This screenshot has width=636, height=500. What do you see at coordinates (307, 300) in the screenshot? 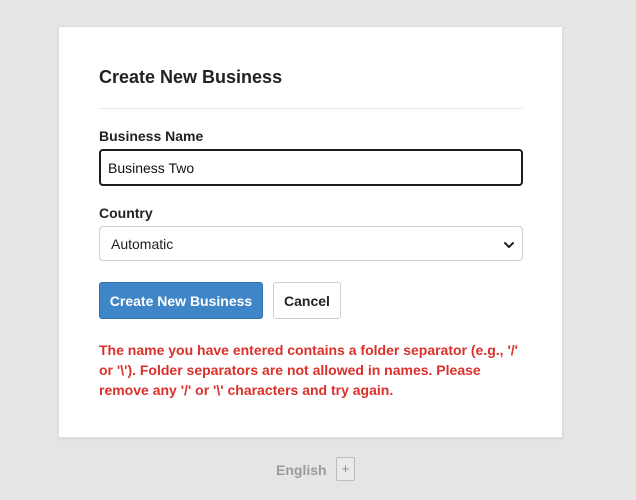
I see `cancel-button: Cancel` at bounding box center [307, 300].